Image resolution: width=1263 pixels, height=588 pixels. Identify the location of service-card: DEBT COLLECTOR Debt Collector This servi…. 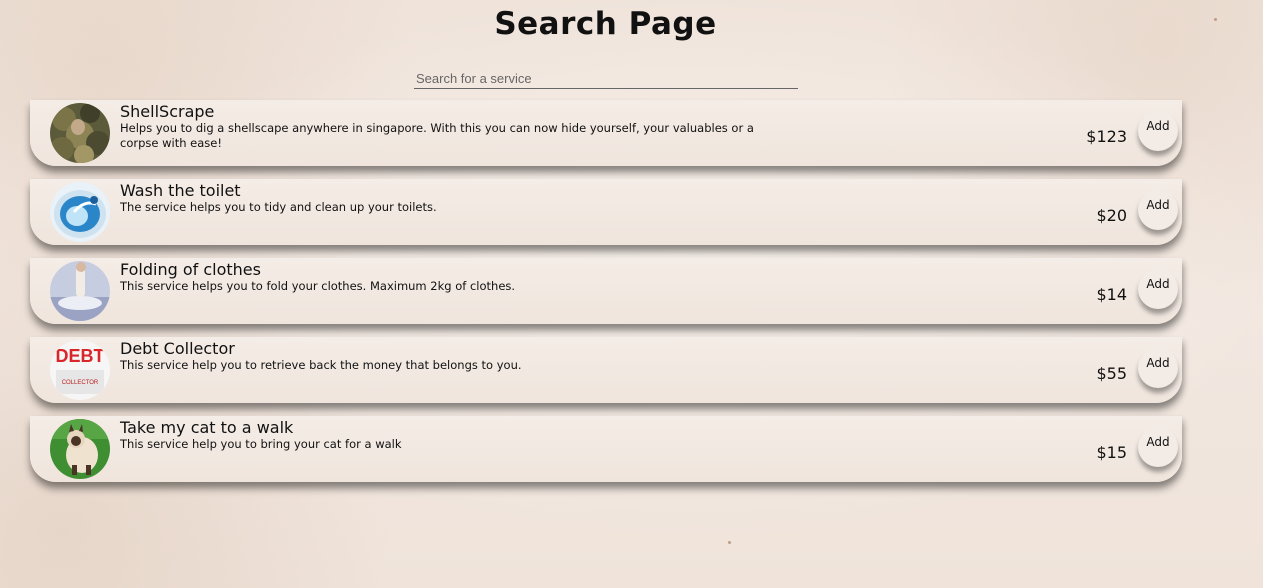
(606, 370).